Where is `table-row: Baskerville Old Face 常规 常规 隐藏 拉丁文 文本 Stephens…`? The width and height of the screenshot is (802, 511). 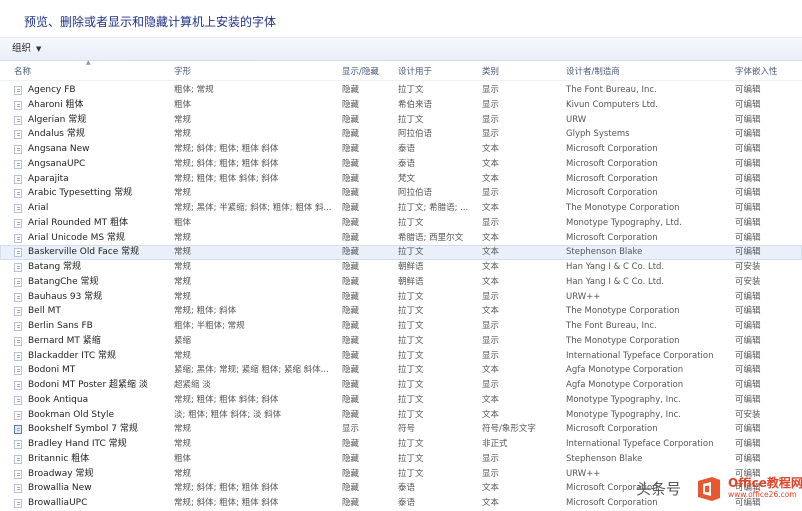 table-row: Baskerville Old Face 常规 常规 隐藏 拉丁文 文本 Stephens… is located at coordinates (401, 252).